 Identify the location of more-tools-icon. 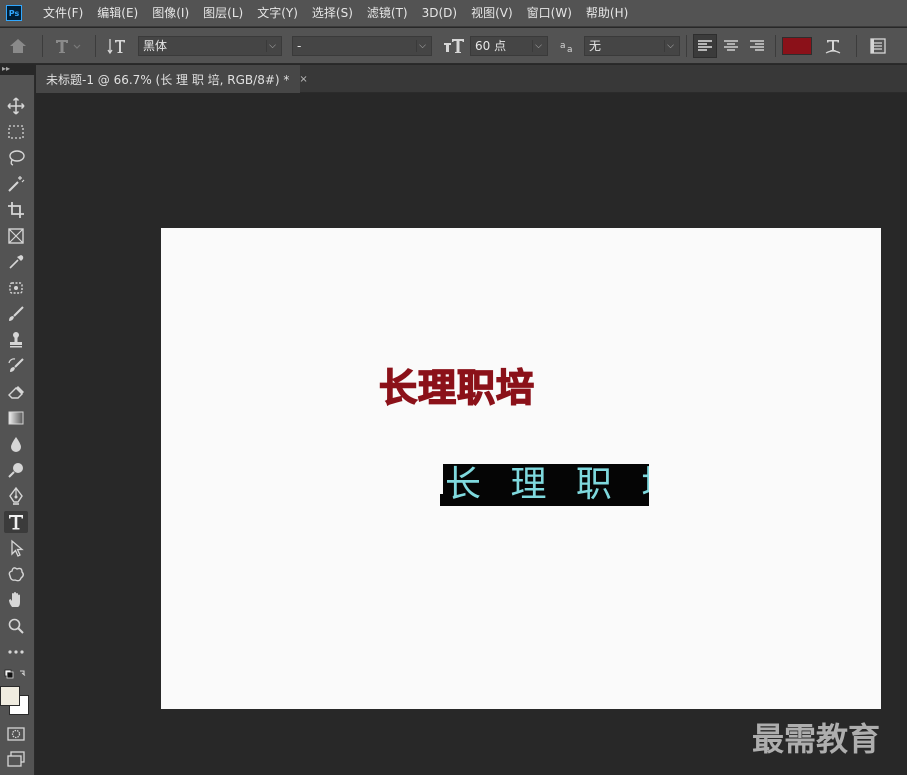
(16, 652).